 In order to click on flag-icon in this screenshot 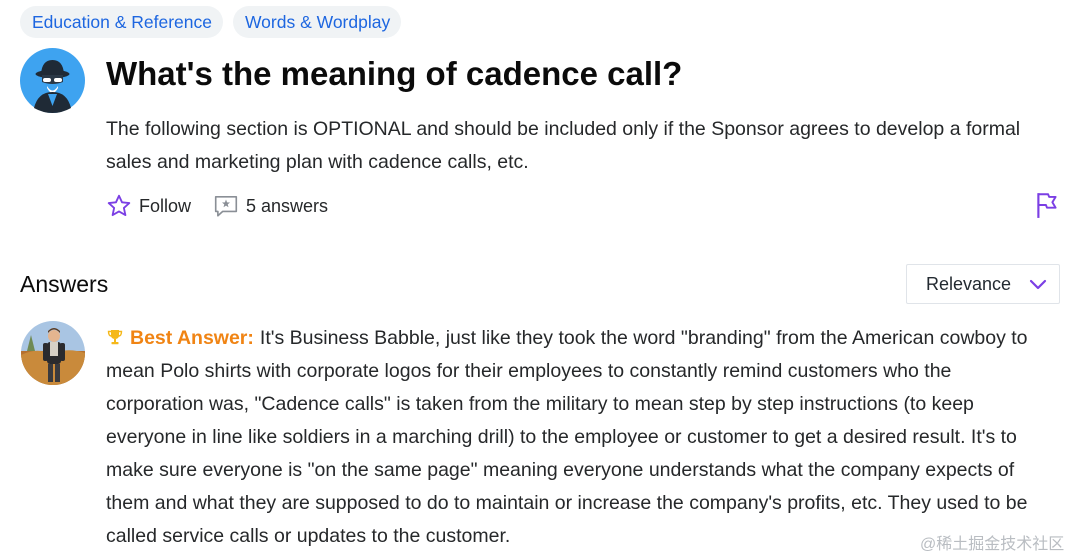, I will do `click(1047, 205)`.